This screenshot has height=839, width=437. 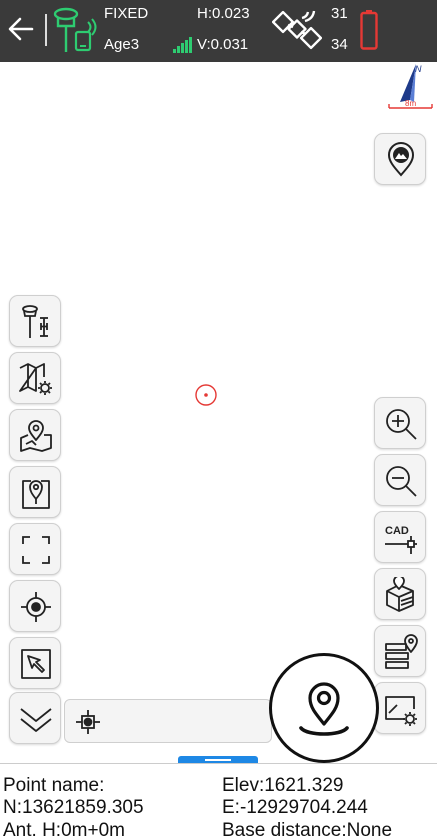 I want to click on battery-icon, so click(x=369, y=30).